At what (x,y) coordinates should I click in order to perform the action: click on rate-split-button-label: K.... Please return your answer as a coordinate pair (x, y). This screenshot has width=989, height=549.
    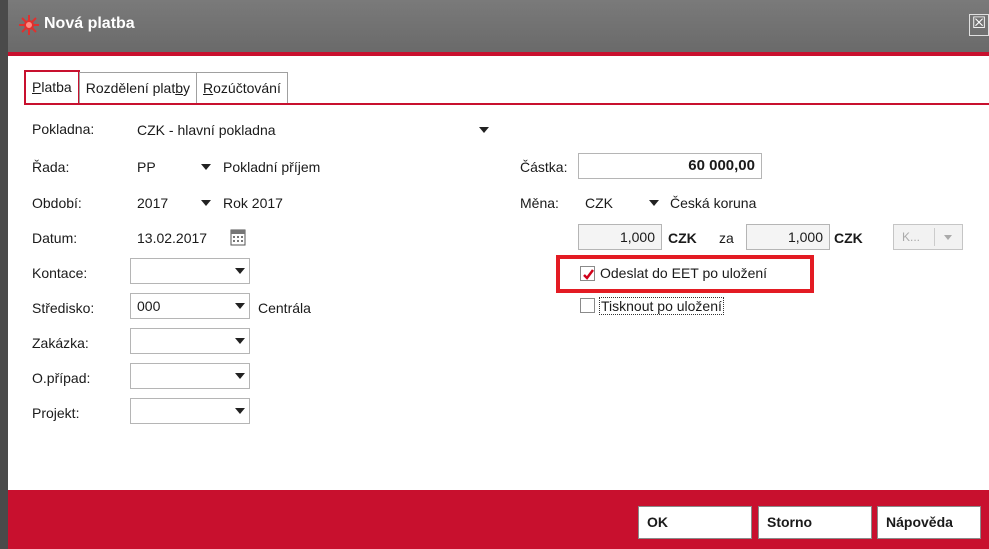
    Looking at the image, I should click on (911, 237).